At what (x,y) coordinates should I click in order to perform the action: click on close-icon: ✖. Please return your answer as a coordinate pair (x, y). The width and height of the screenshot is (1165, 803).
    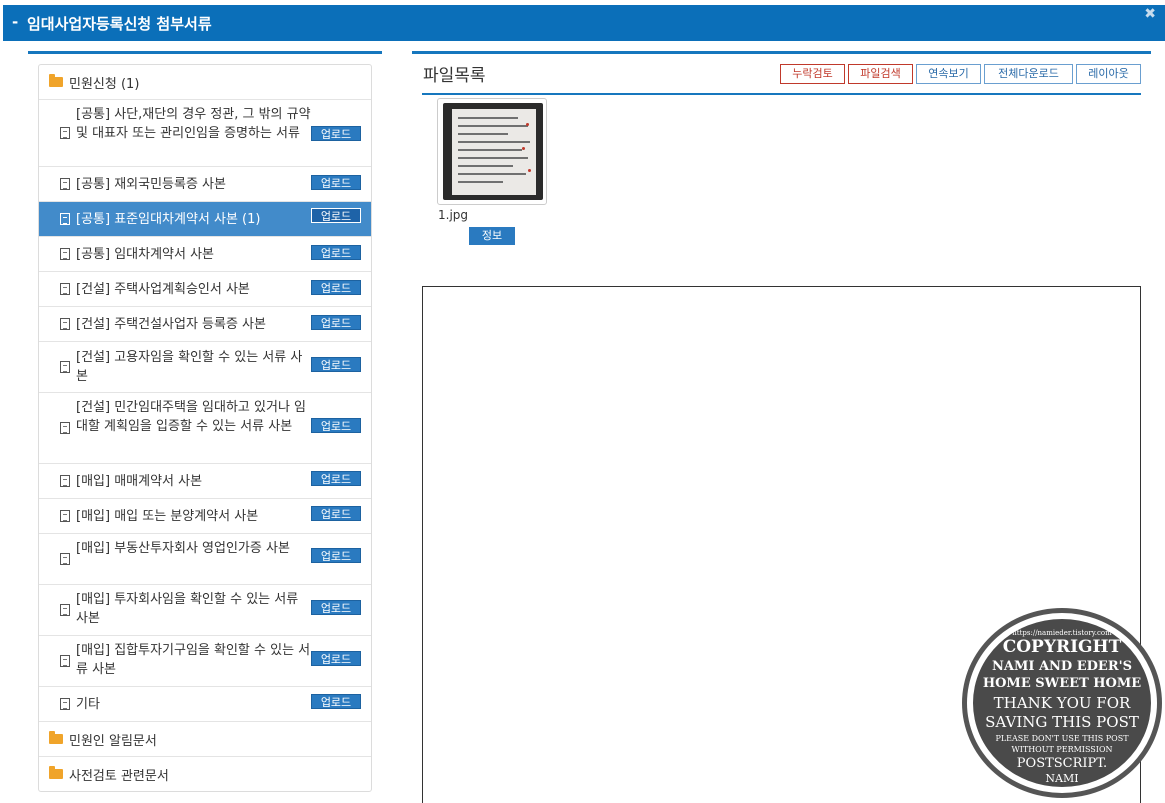
    Looking at the image, I should click on (1150, 14).